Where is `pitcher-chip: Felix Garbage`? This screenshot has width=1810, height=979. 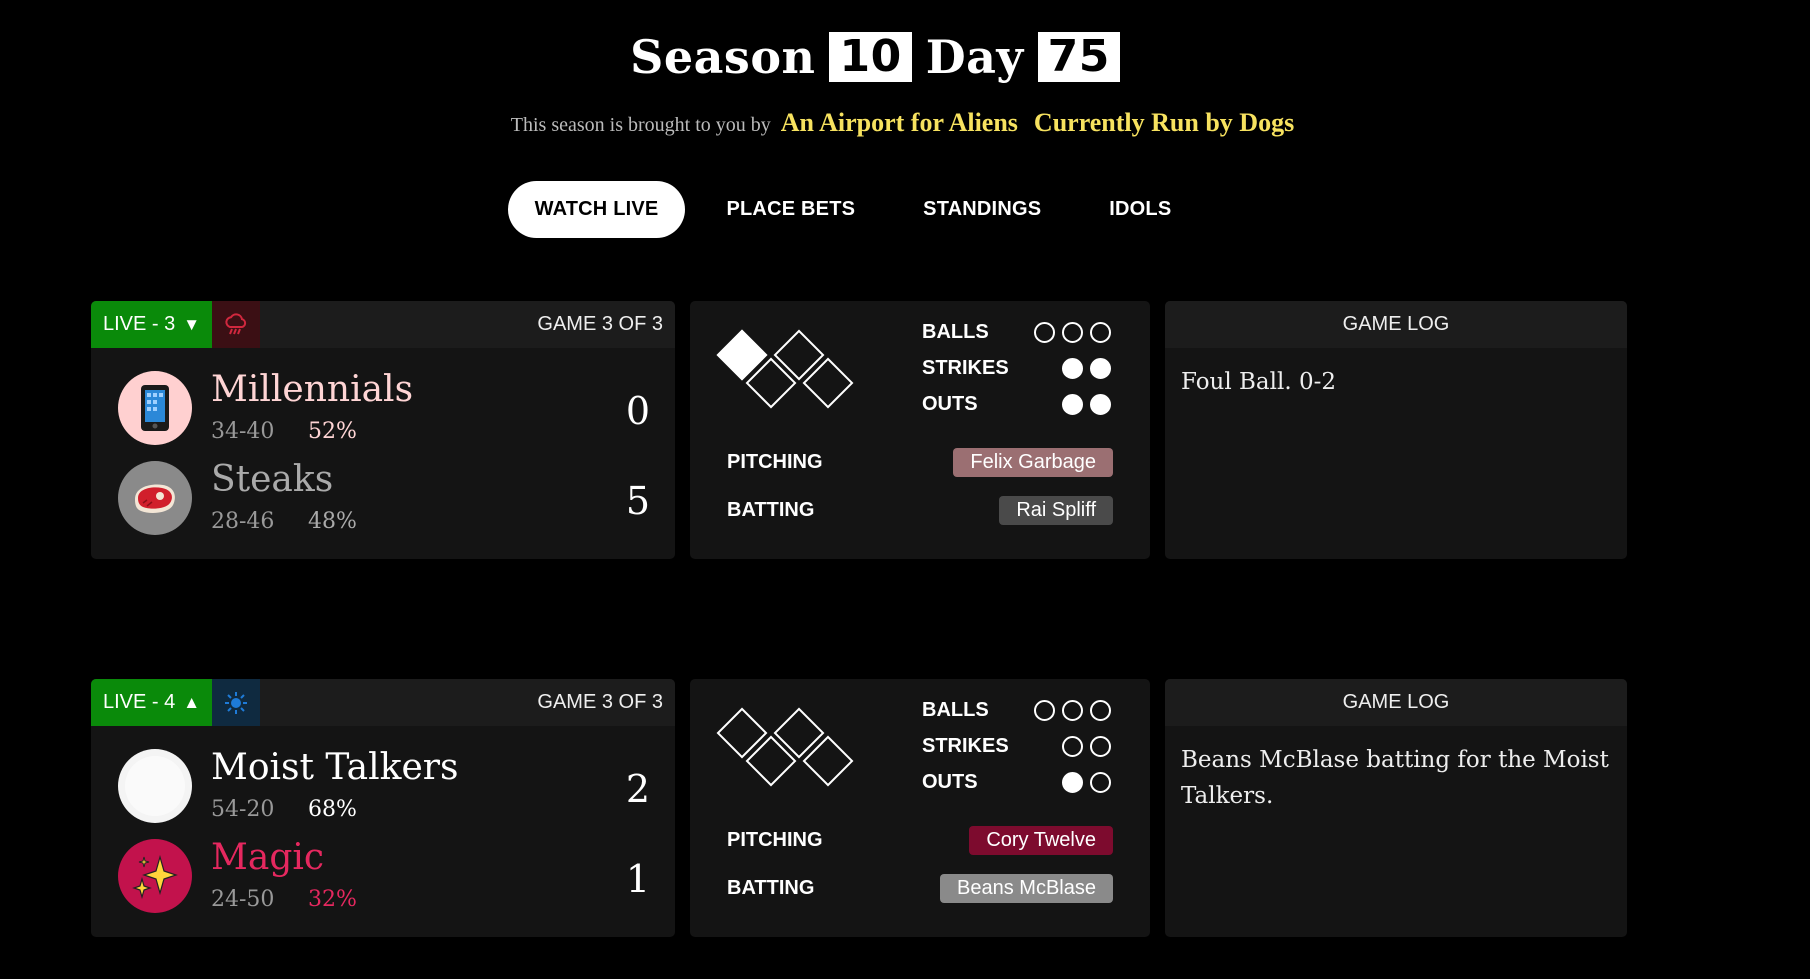
pitcher-chip: Felix Garbage is located at coordinates (1033, 462).